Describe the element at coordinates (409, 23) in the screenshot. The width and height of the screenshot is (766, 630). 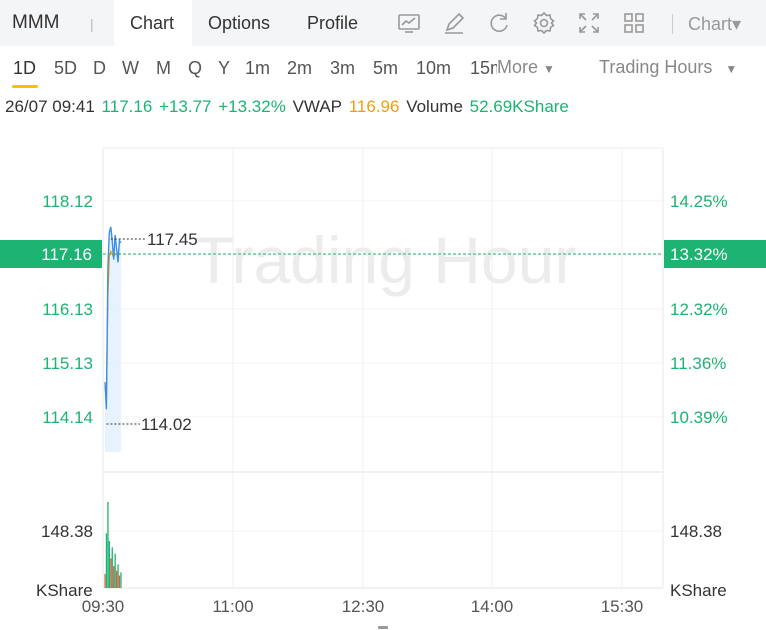
I see `indicator-chart-icon` at that location.